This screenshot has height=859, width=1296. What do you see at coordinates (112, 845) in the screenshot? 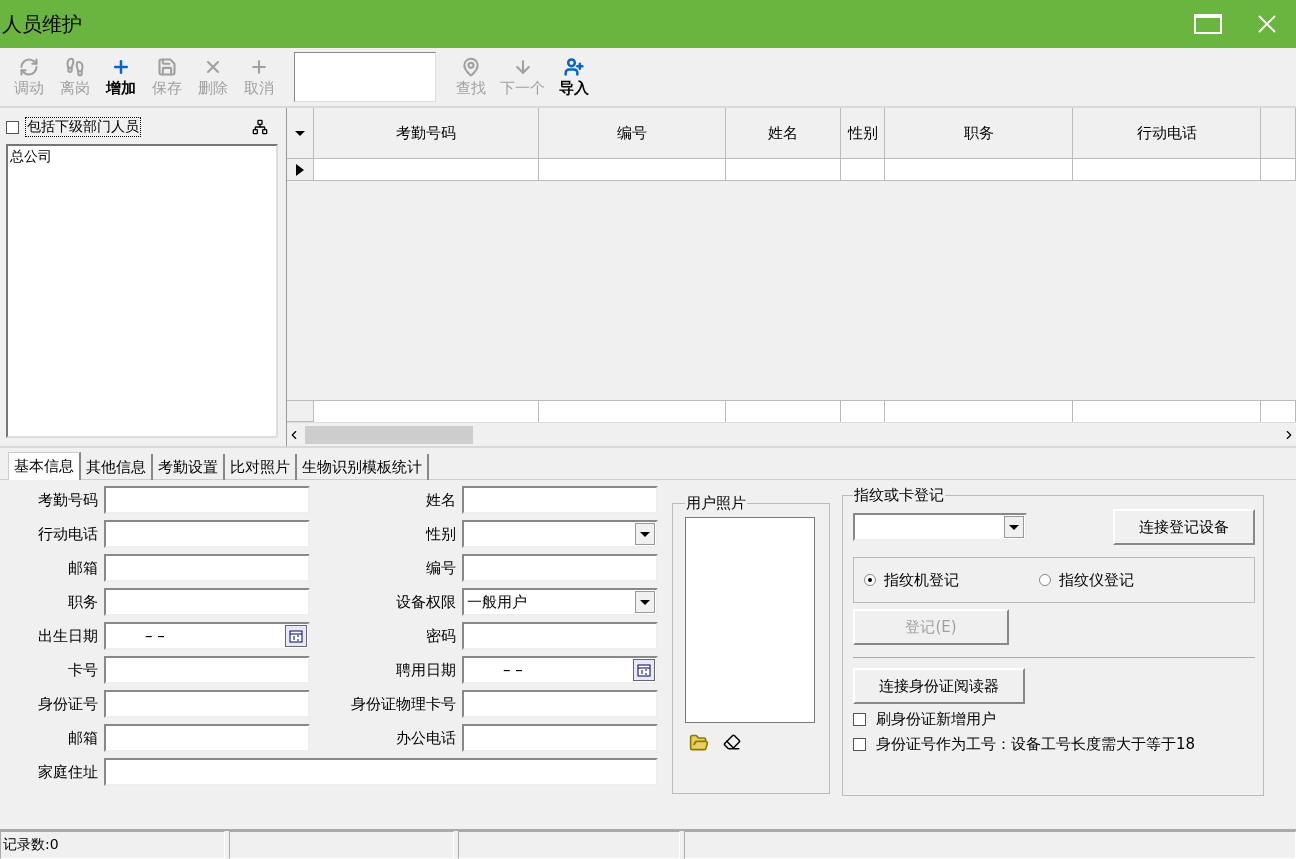
I see `record-count: 记录数:0` at bounding box center [112, 845].